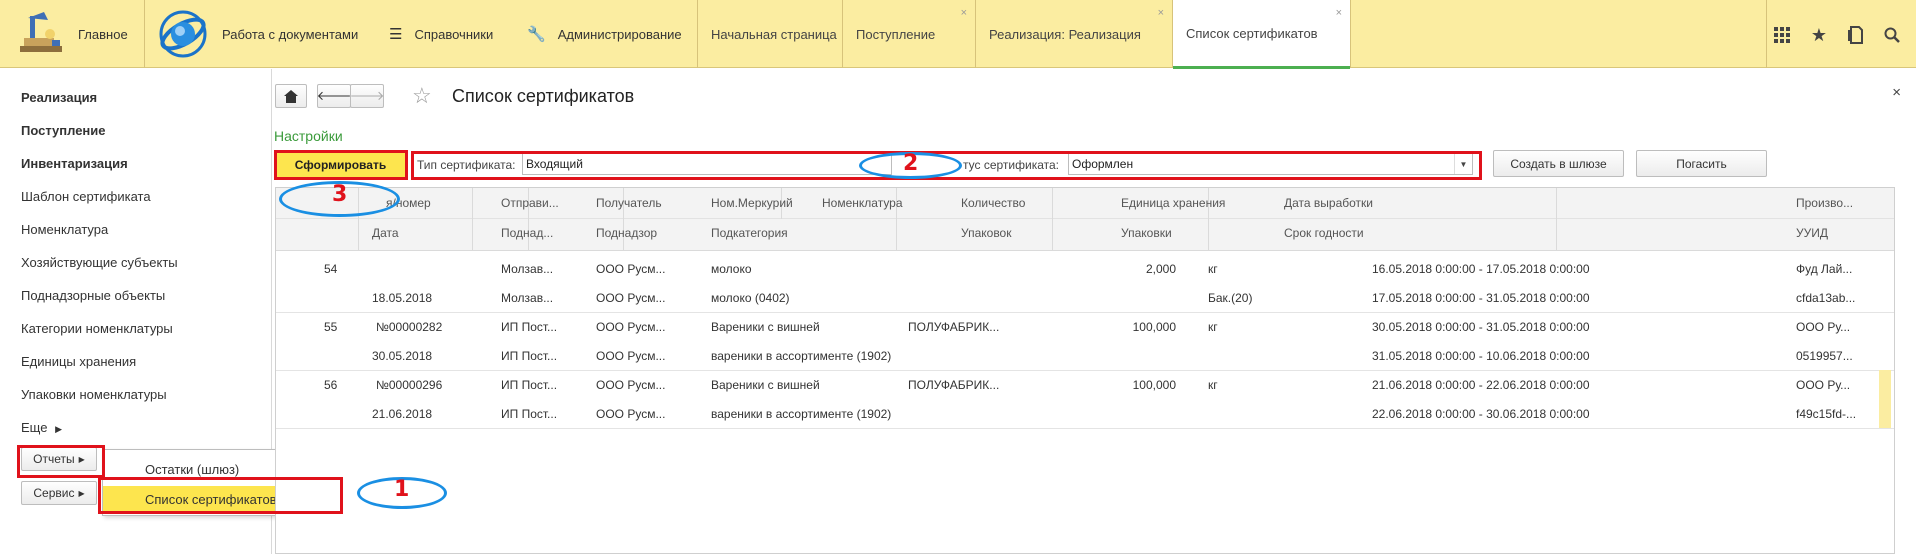  Describe the element at coordinates (1782, 35) in the screenshot. I see `apps-grid-icon` at that location.